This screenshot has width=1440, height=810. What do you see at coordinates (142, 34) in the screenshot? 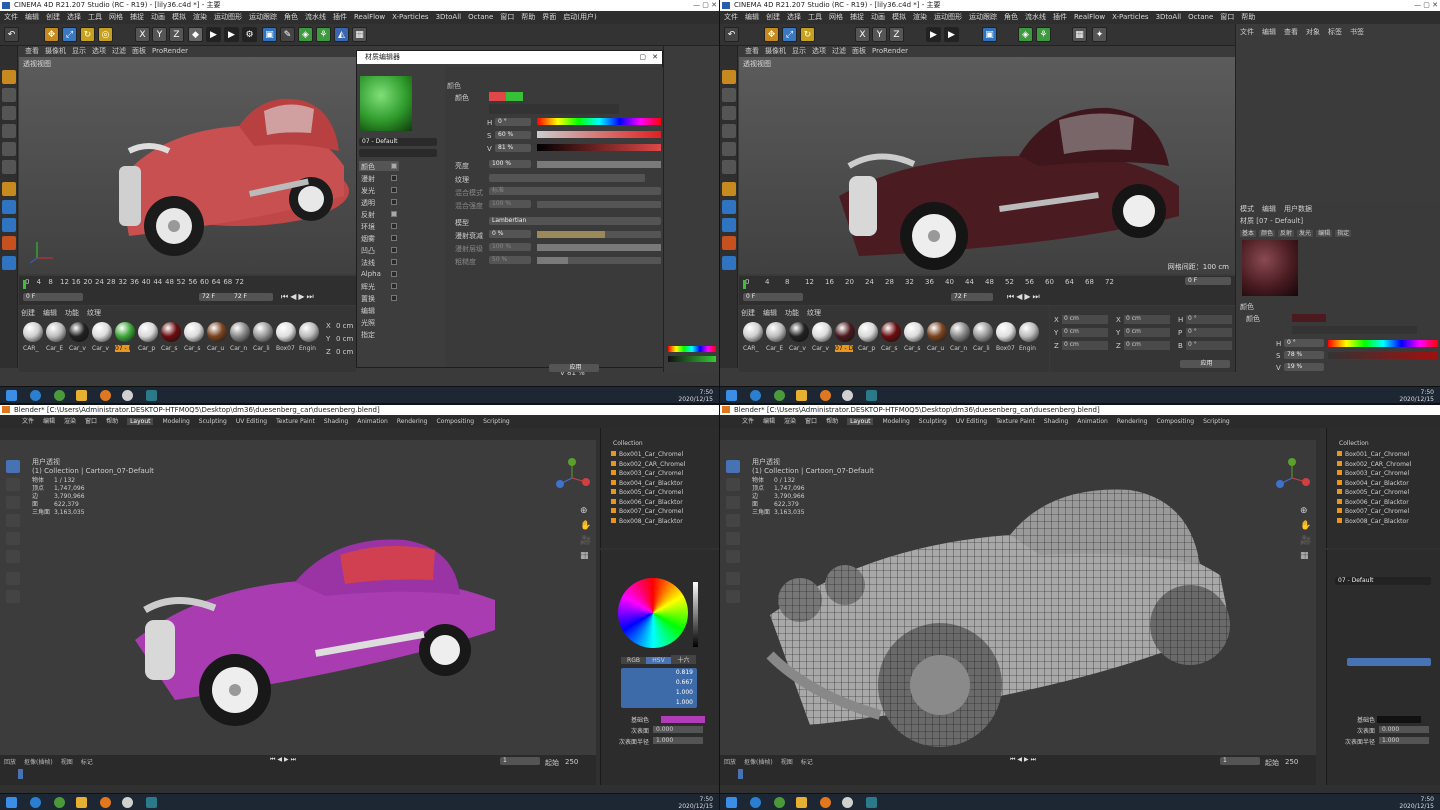
I see `axis-x-icon: X` at bounding box center [142, 34].